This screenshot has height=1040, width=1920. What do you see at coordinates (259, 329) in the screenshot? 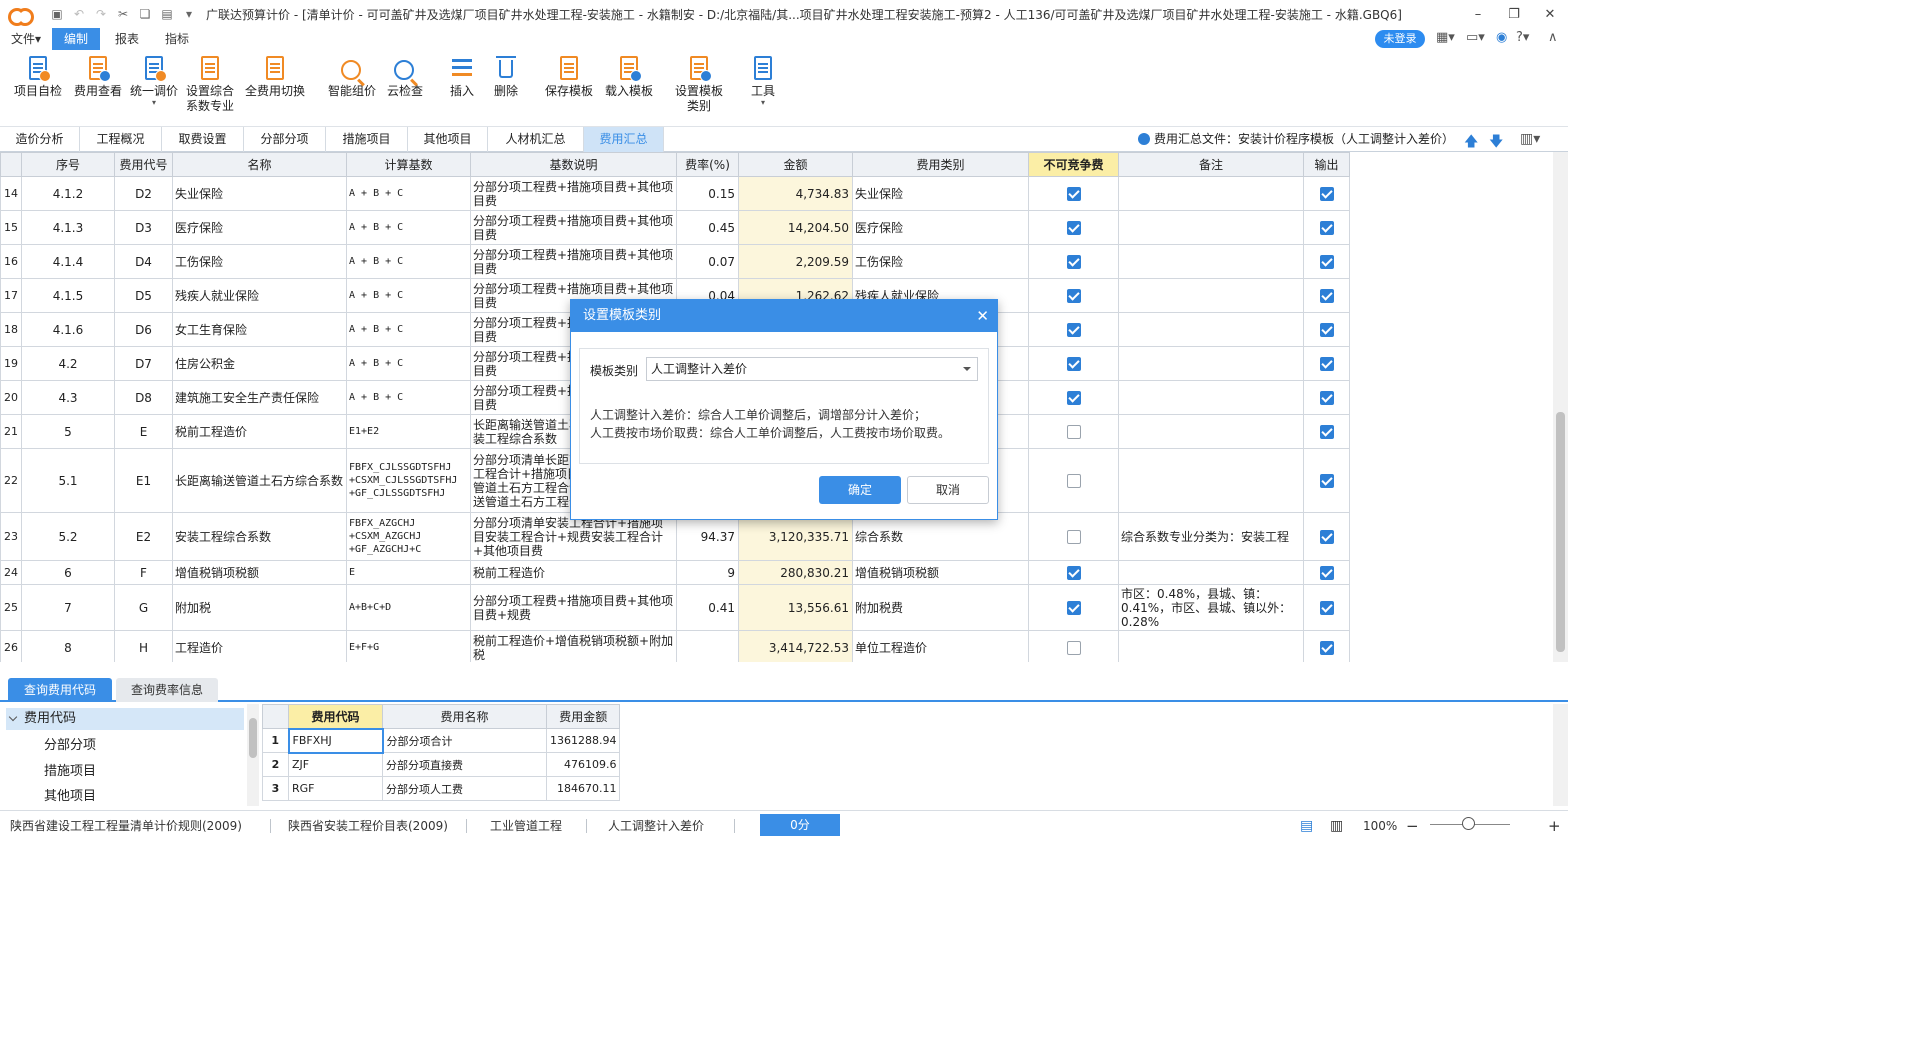
I see `cell-name: 女工生育保险` at bounding box center [259, 329].